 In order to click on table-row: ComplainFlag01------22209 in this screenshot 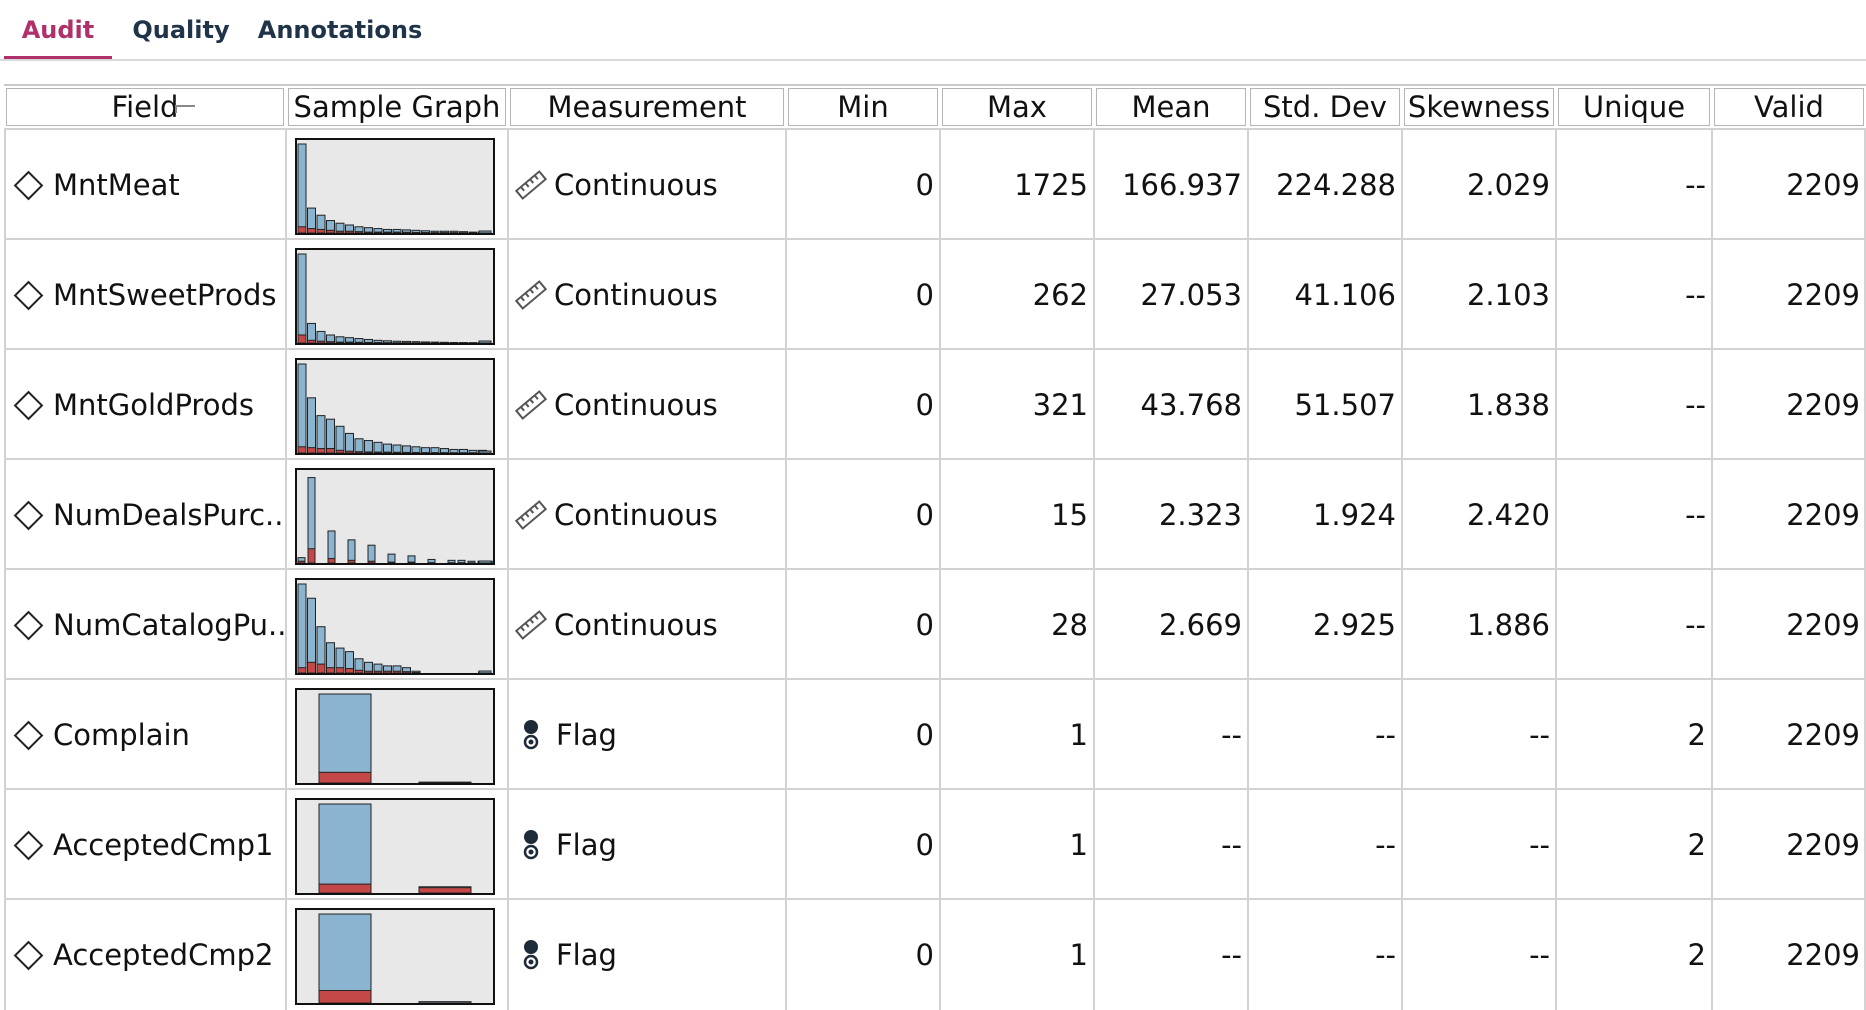, I will do `click(935, 735)`.